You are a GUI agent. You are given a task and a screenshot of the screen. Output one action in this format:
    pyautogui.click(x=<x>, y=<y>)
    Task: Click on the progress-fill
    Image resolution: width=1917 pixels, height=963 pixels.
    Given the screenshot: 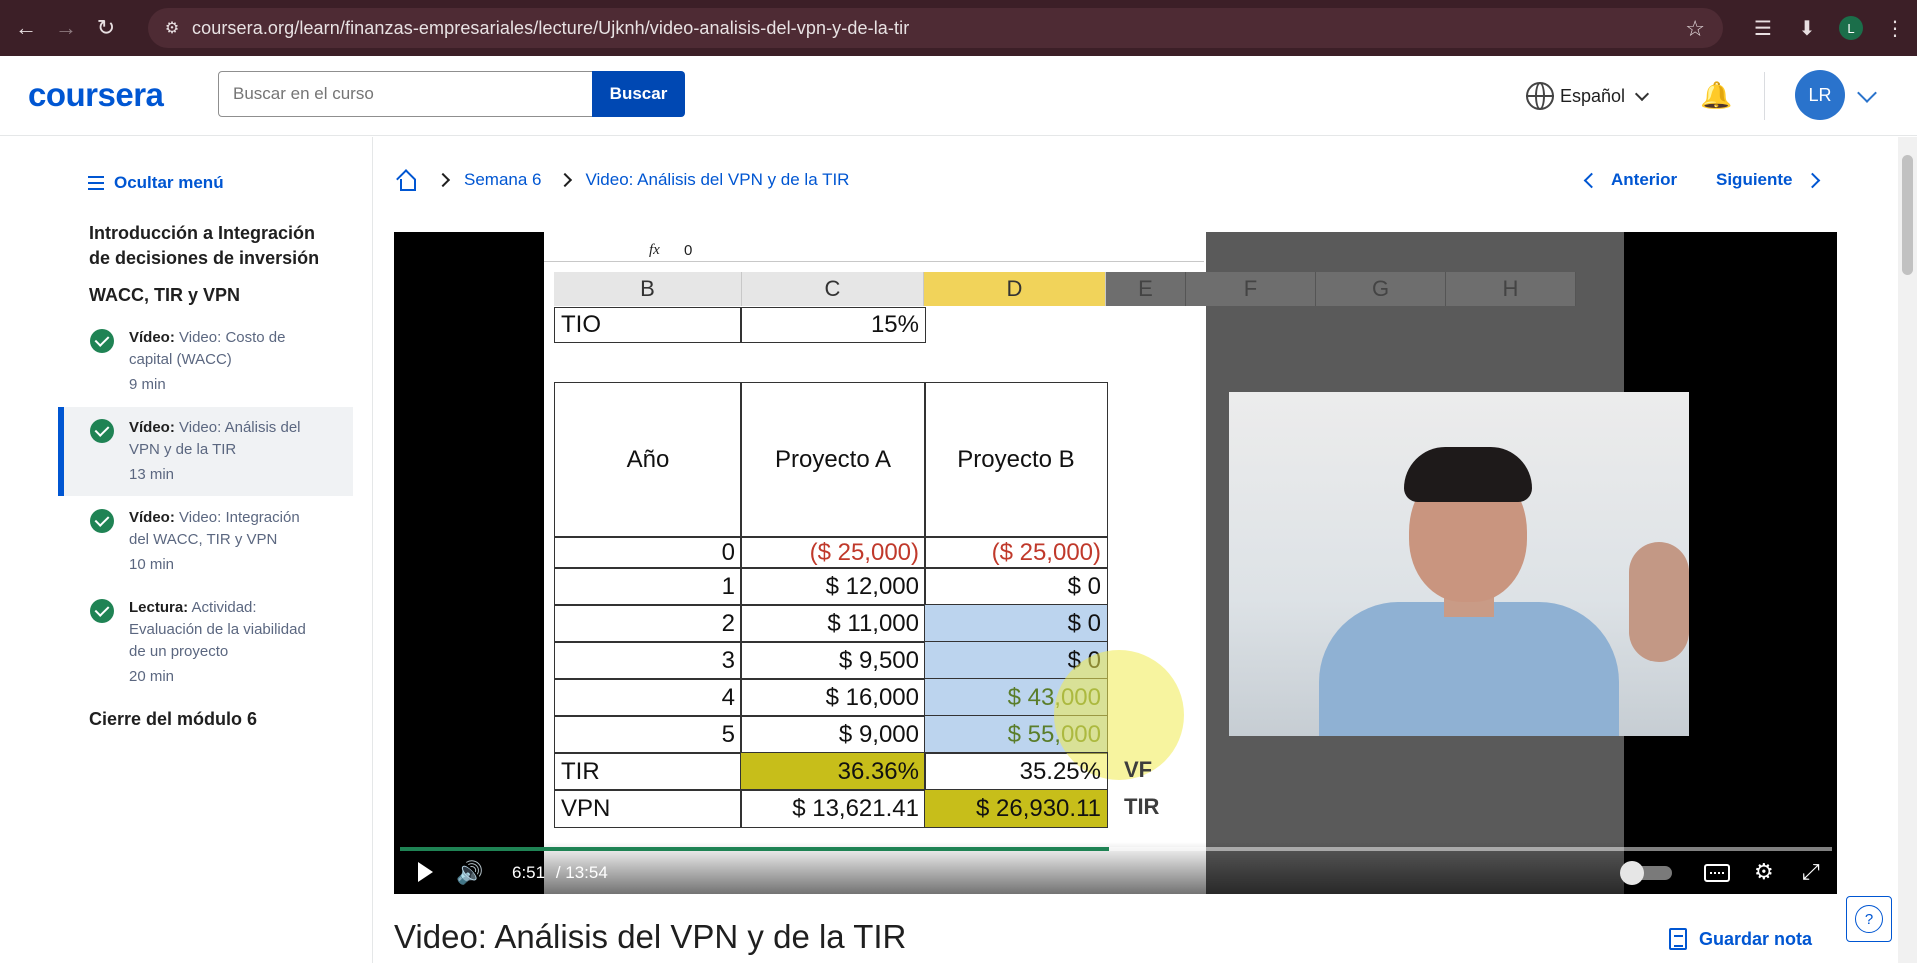 What is the action you would take?
    pyautogui.click(x=754, y=849)
    